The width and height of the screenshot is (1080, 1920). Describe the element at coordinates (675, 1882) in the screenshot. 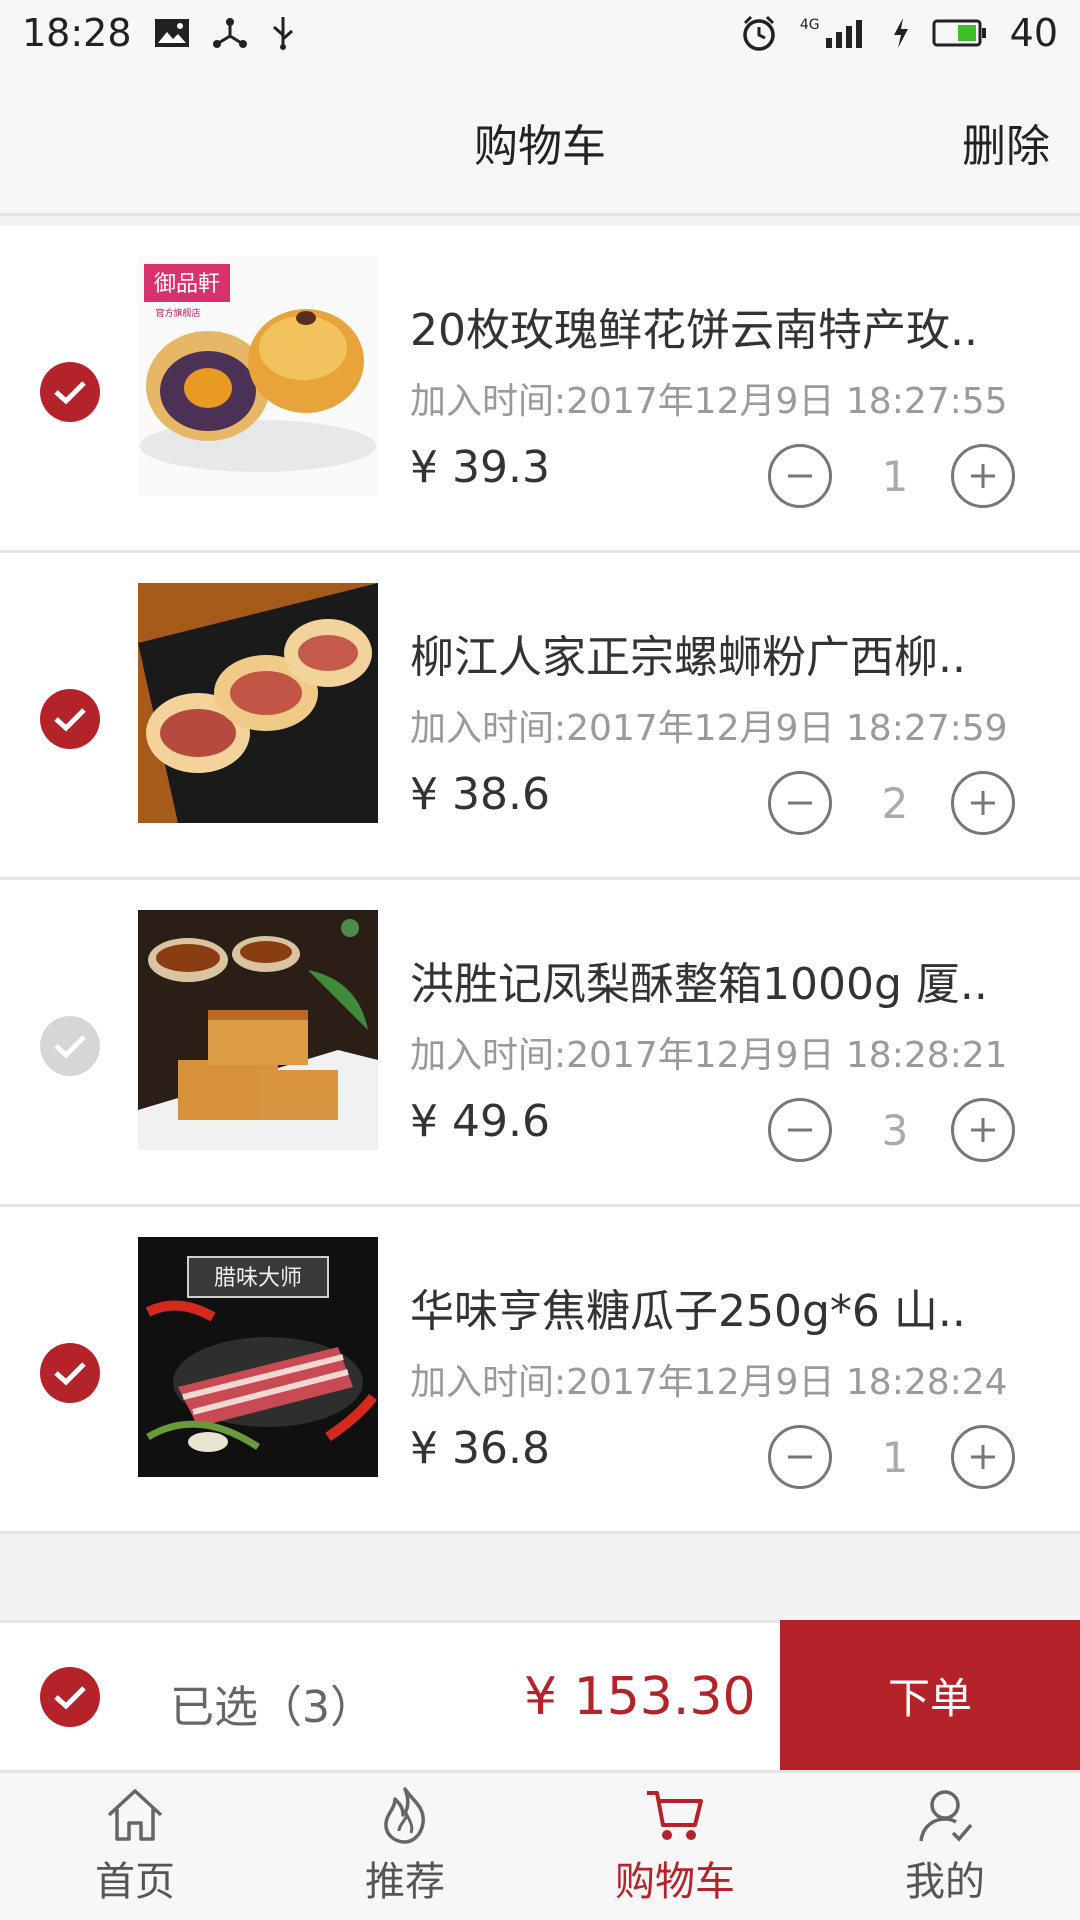

I see `tab-label: 购物车` at that location.